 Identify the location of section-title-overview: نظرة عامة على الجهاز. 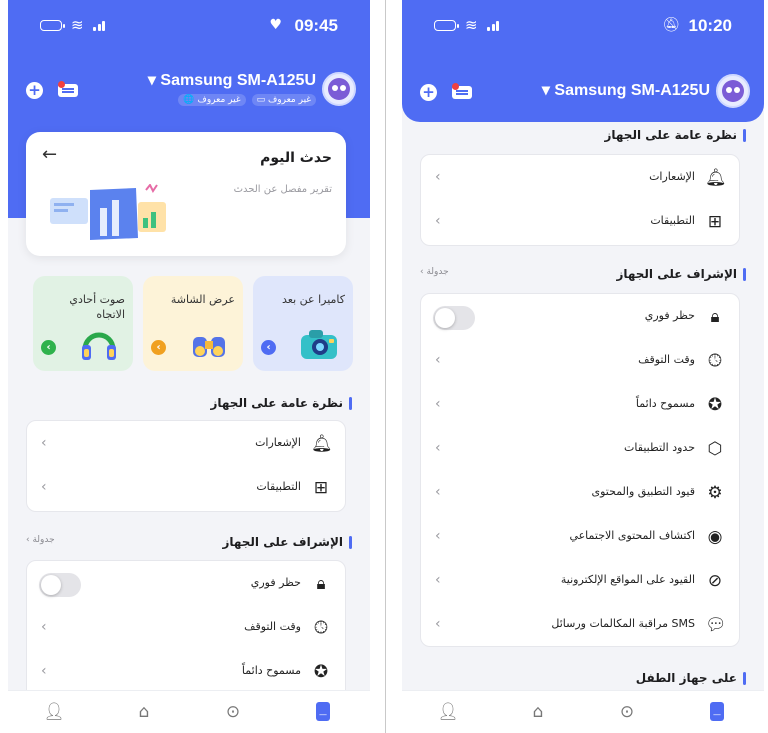
(281, 403).